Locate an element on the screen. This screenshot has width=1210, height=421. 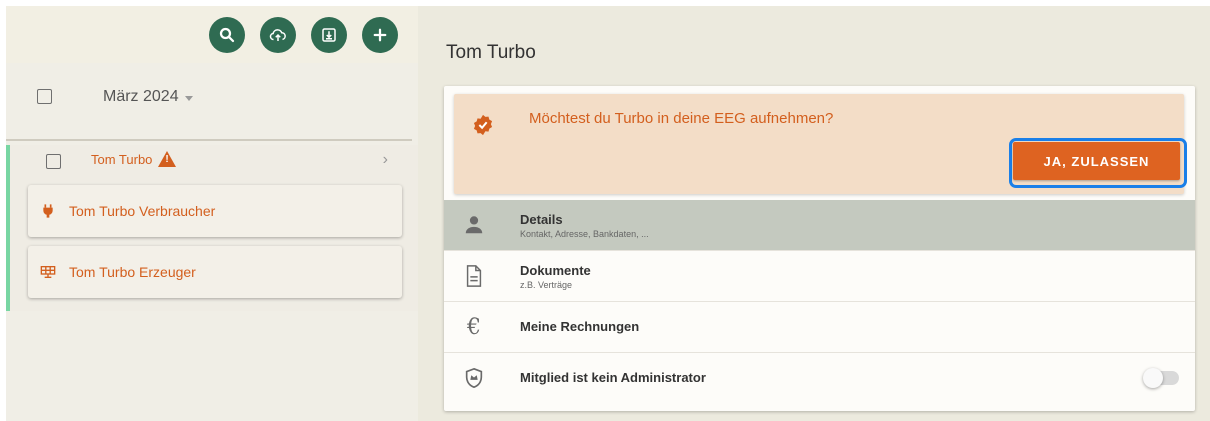
document-icon is located at coordinates (474, 276).